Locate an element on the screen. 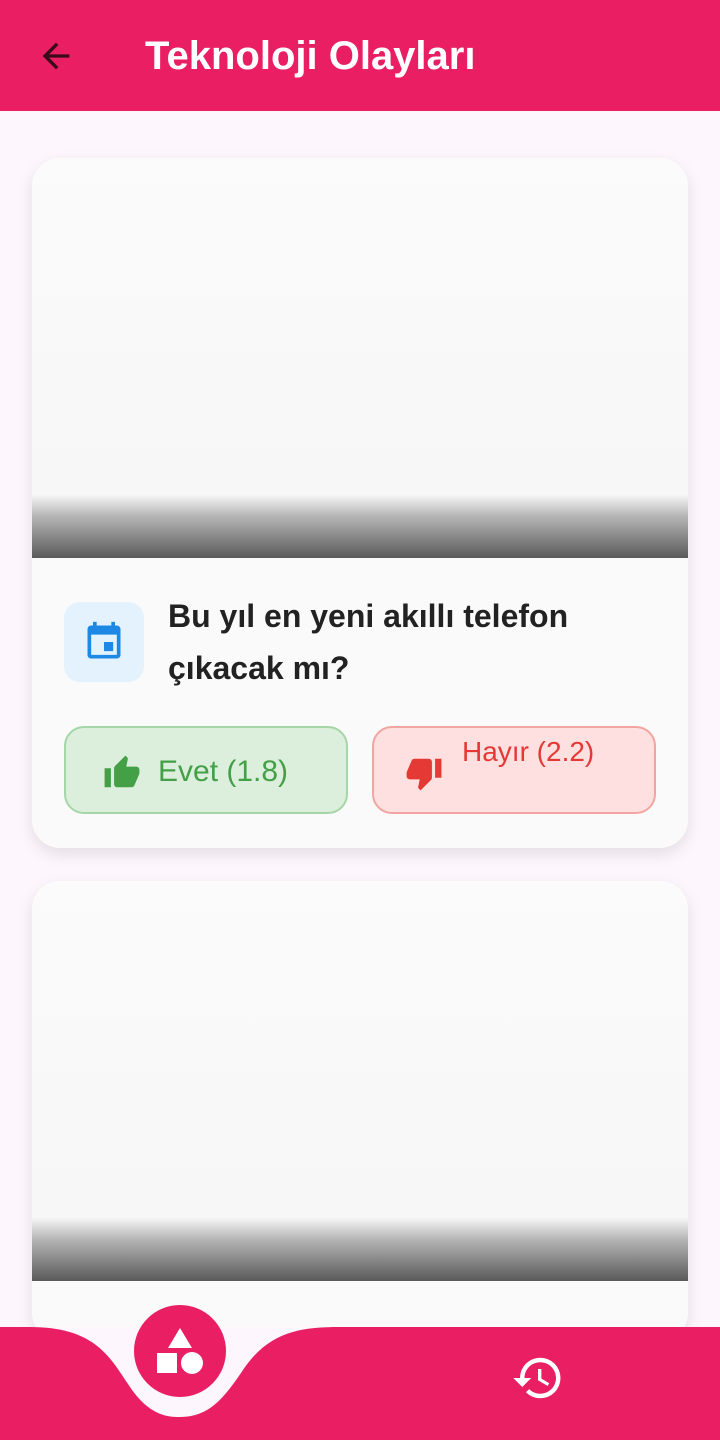 The image size is (720, 1440). history-tab-button is located at coordinates (538, 1378).